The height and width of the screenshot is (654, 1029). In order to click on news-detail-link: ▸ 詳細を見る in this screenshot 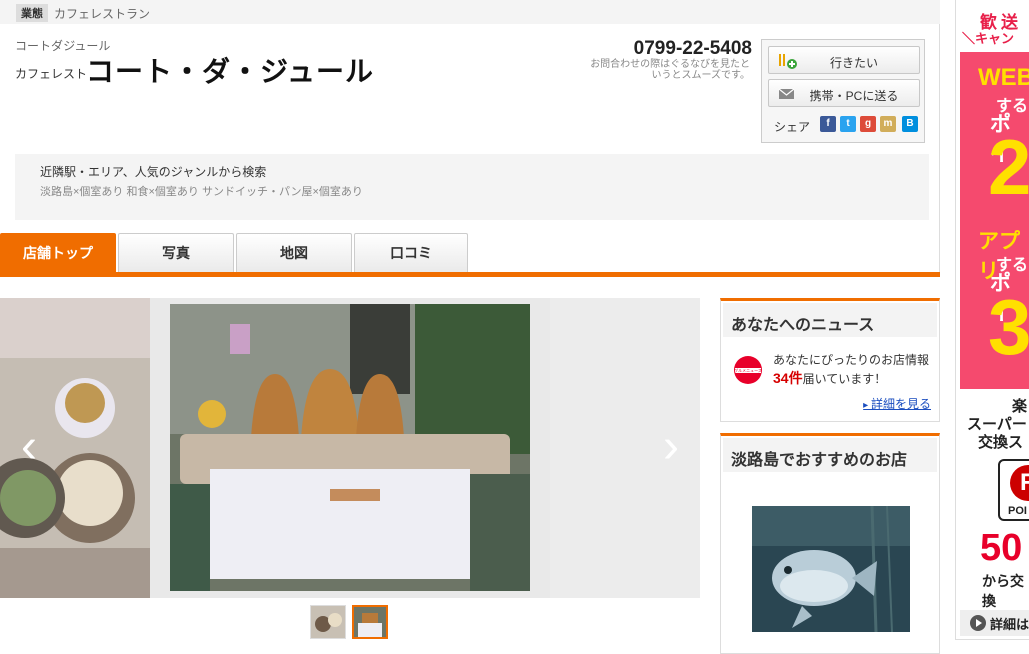, I will do `click(897, 403)`.